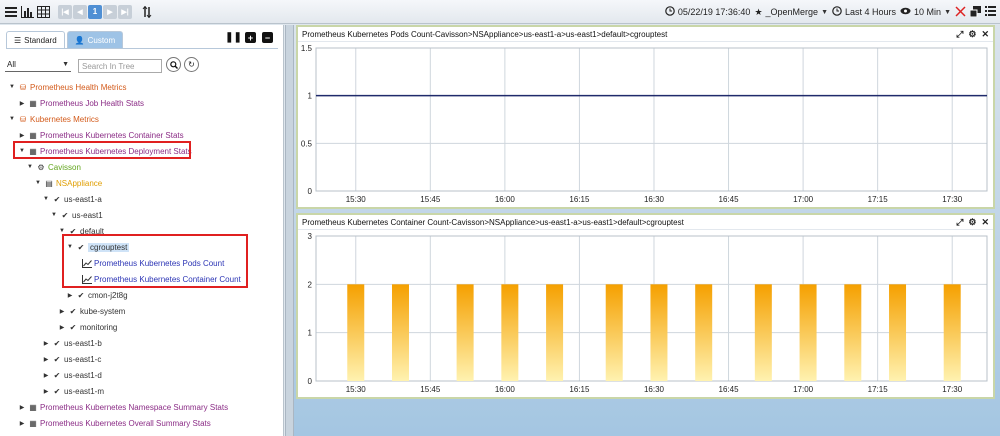 Image resolution: width=1000 pixels, height=436 pixels. Describe the element at coordinates (87, 215) in the screenshot. I see `tree-node-label: us-east1` at that location.